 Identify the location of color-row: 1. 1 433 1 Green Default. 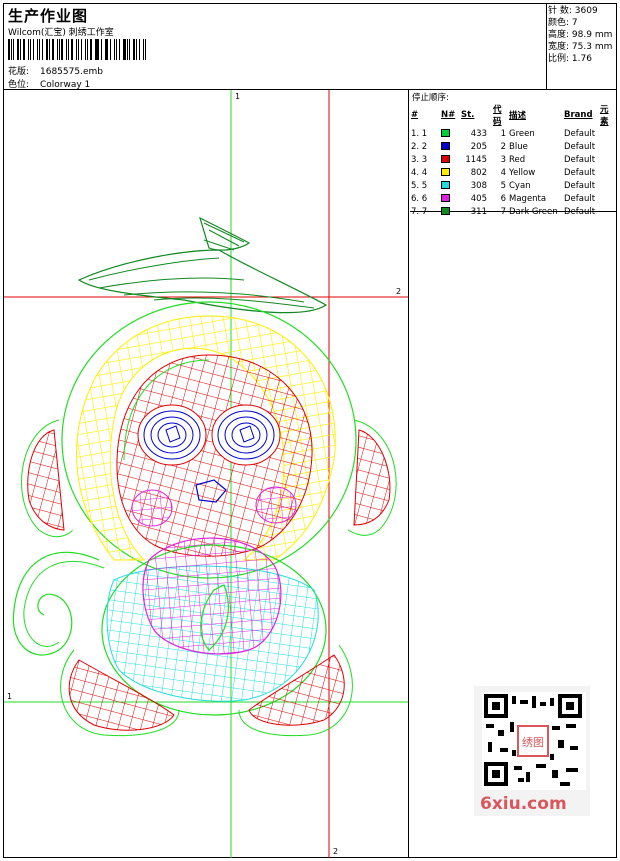
(513, 133).